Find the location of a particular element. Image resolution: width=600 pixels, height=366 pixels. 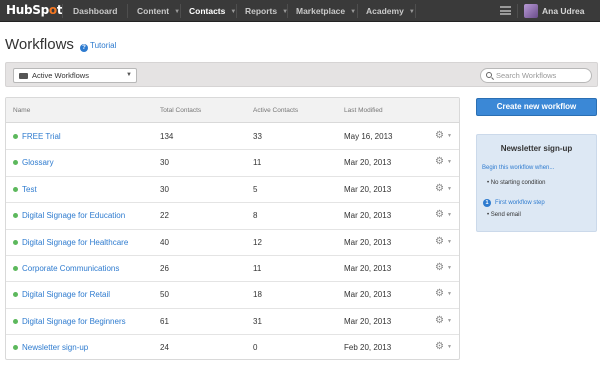

workflow-name-link: Test is located at coordinates (29, 189).